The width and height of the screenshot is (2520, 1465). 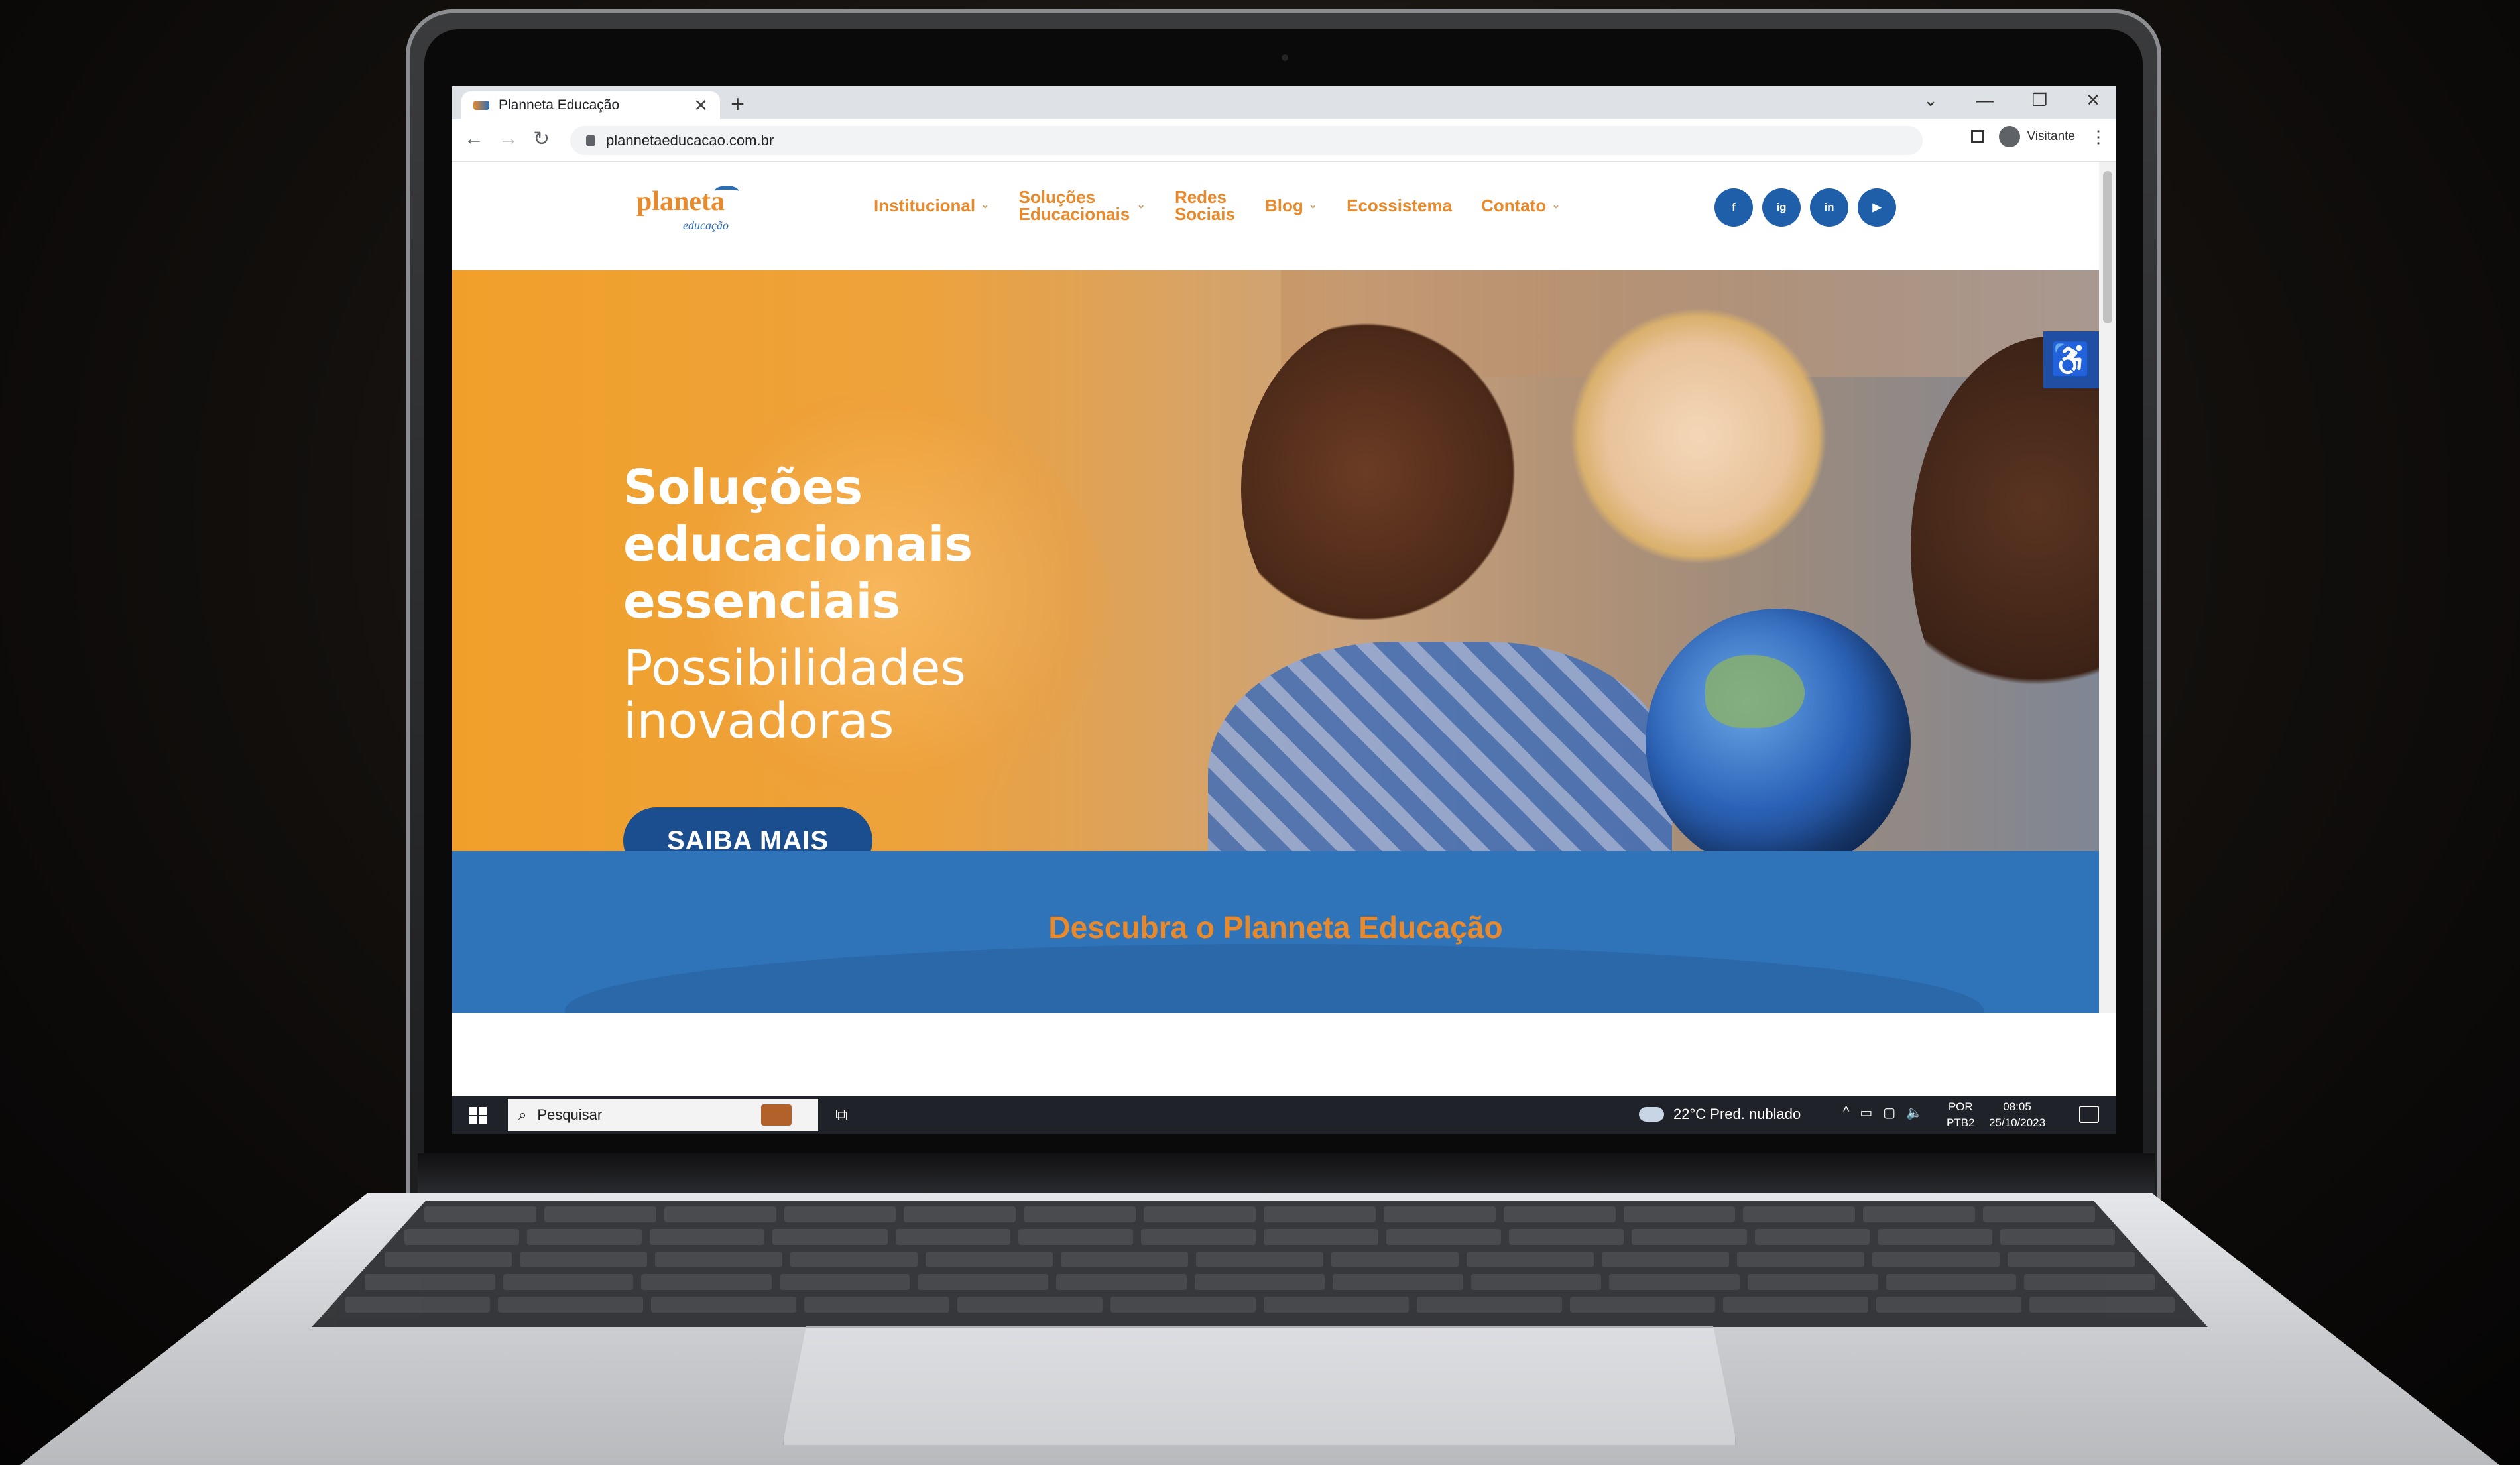 What do you see at coordinates (2051, 136) in the screenshot?
I see `profile-label: Visitante` at bounding box center [2051, 136].